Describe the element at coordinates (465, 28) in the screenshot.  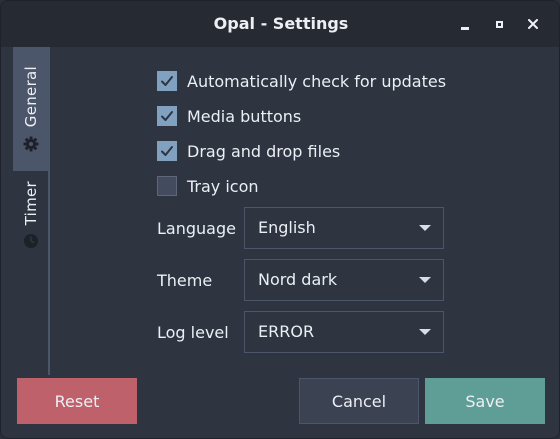
I see `minimize-icon` at that location.